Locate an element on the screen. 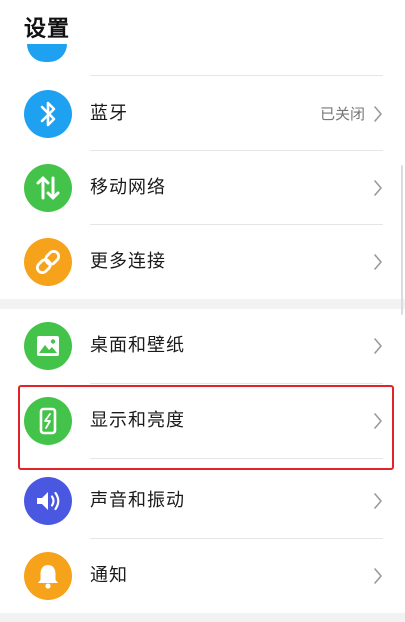 The height and width of the screenshot is (622, 405). settings-item-display: 显示和亮度 is located at coordinates (202, 421).